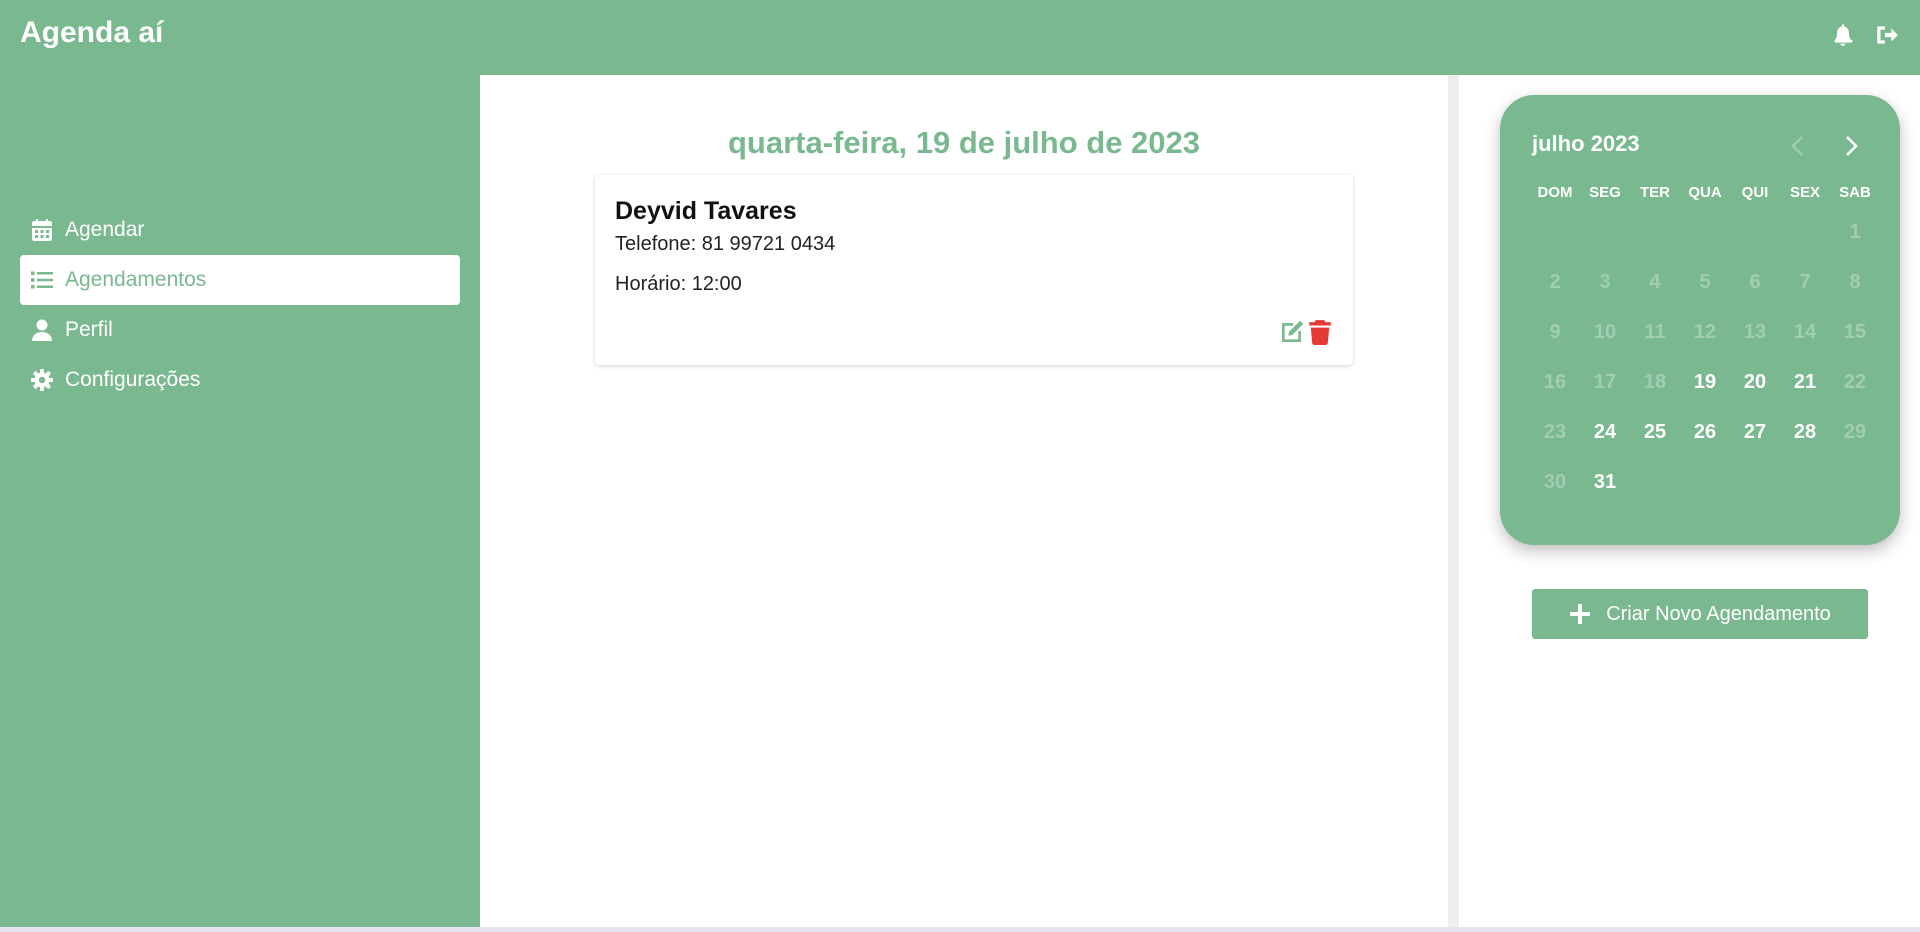 The image size is (1920, 932). I want to click on calendar-day: 24, so click(1605, 432).